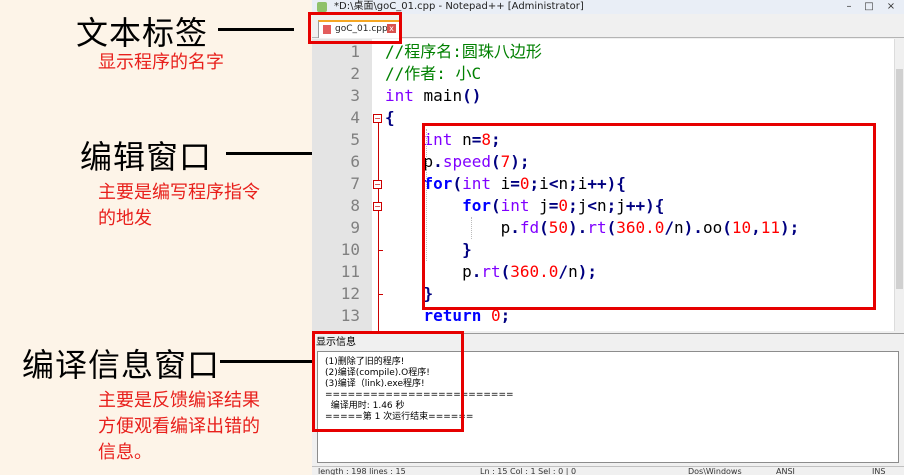  I want to click on highlight-tab-box, so click(355, 28).